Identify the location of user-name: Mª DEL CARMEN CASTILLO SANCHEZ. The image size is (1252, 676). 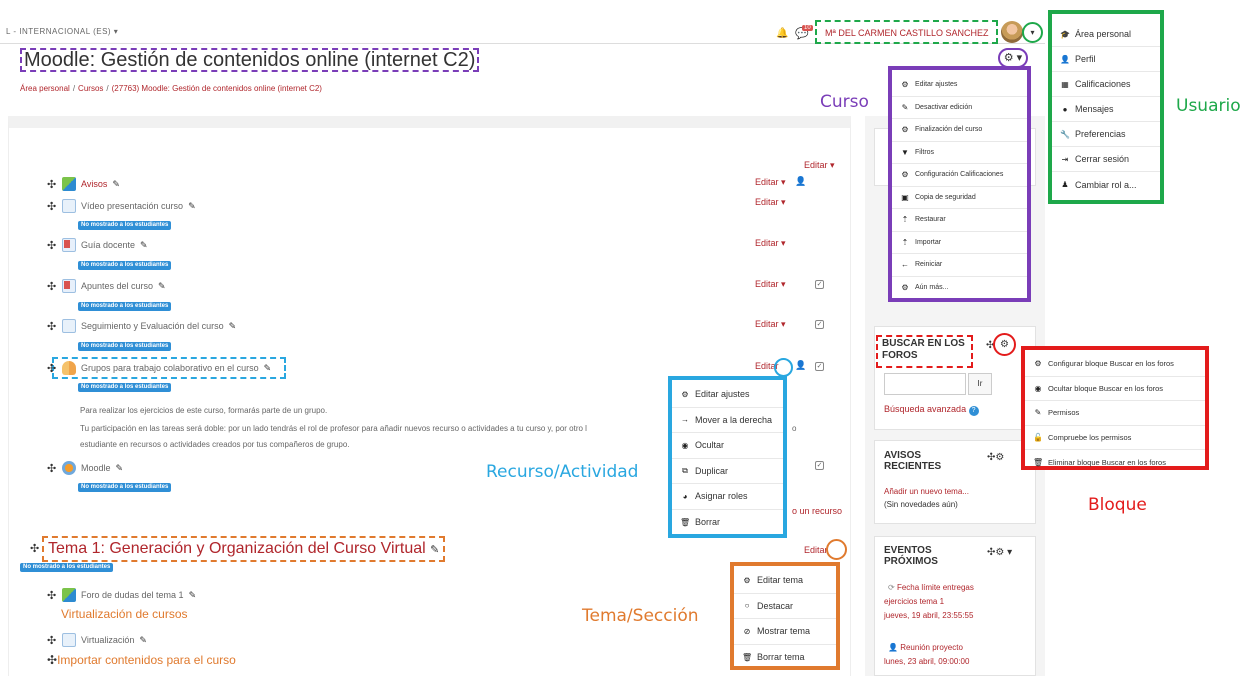
(906, 32).